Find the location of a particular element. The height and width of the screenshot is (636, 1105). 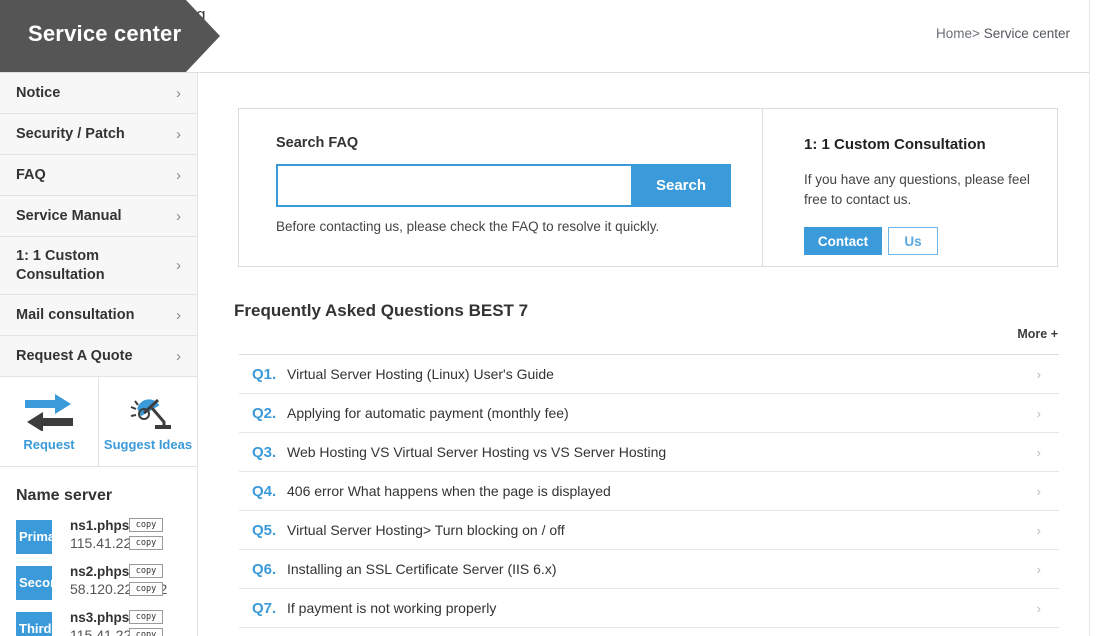

faq-item-text: If payment is not working properly is located at coordinates (392, 608).